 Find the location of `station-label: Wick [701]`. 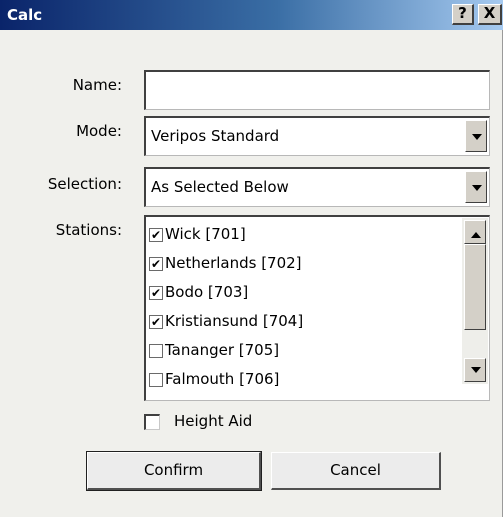

station-label: Wick [701] is located at coordinates (205, 234).